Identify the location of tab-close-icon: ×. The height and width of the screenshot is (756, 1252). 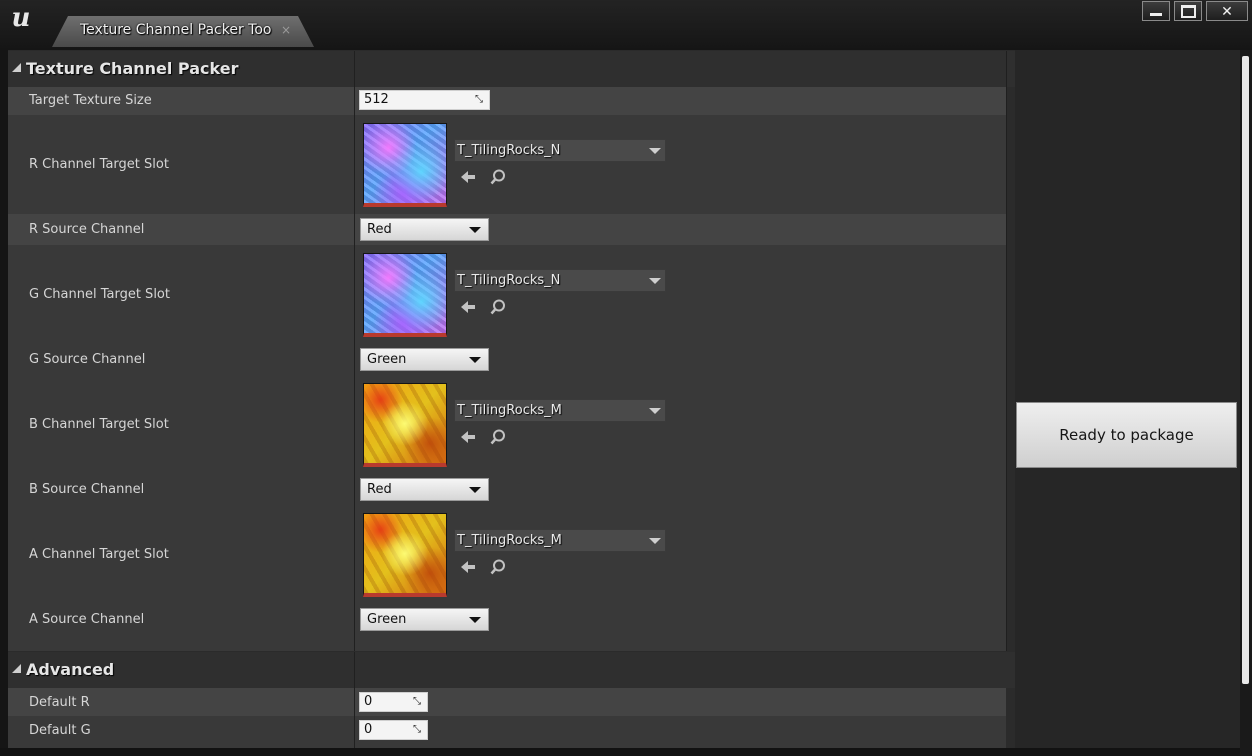
(286, 30).